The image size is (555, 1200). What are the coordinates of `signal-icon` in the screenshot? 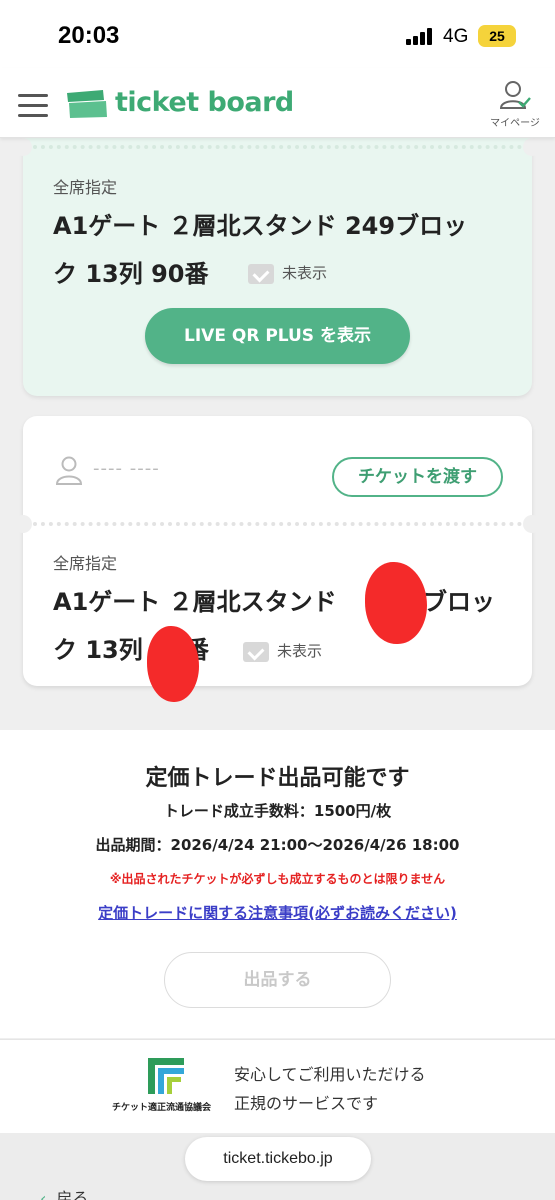 It's located at (421, 36).